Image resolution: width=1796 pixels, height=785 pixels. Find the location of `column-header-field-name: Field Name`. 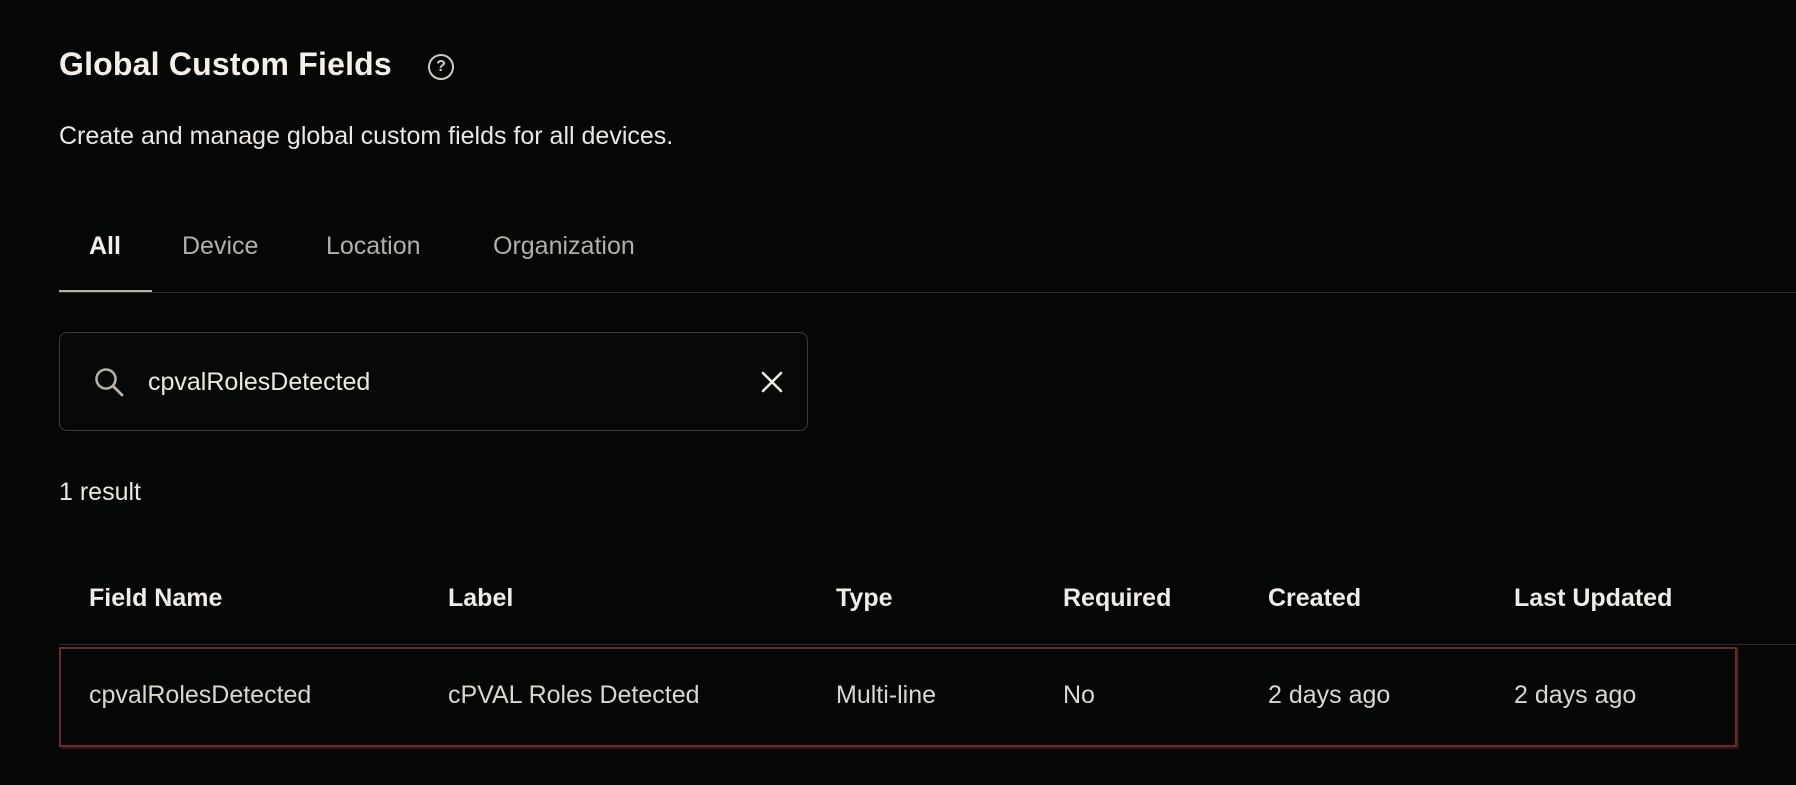

column-header-field-name: Field Name is located at coordinates (155, 598).